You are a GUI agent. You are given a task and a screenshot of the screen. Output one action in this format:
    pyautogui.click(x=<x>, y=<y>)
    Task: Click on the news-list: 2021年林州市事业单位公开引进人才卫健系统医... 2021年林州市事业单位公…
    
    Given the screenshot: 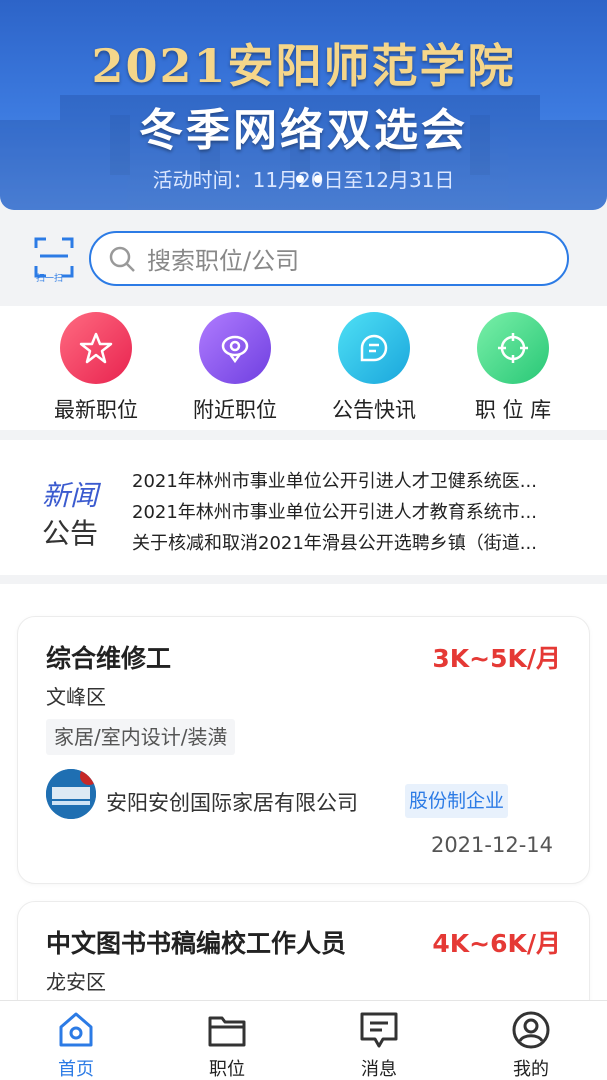 What is the action you would take?
    pyautogui.click(x=352, y=512)
    